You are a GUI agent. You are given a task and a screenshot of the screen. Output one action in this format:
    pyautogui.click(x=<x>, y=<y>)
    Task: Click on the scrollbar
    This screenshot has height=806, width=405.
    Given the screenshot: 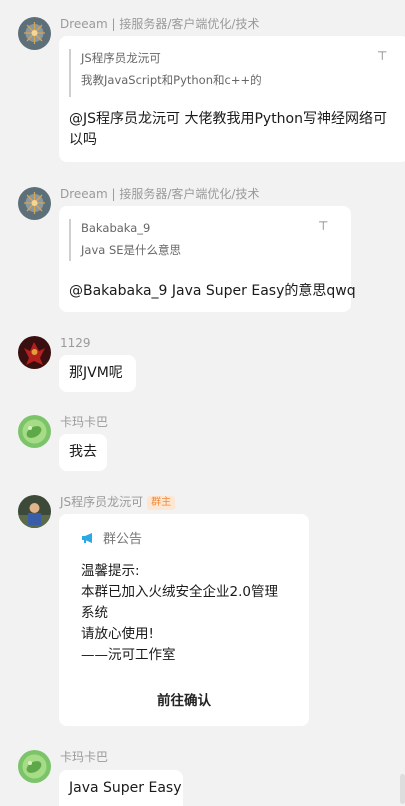 What is the action you would take?
    pyautogui.click(x=402, y=789)
    